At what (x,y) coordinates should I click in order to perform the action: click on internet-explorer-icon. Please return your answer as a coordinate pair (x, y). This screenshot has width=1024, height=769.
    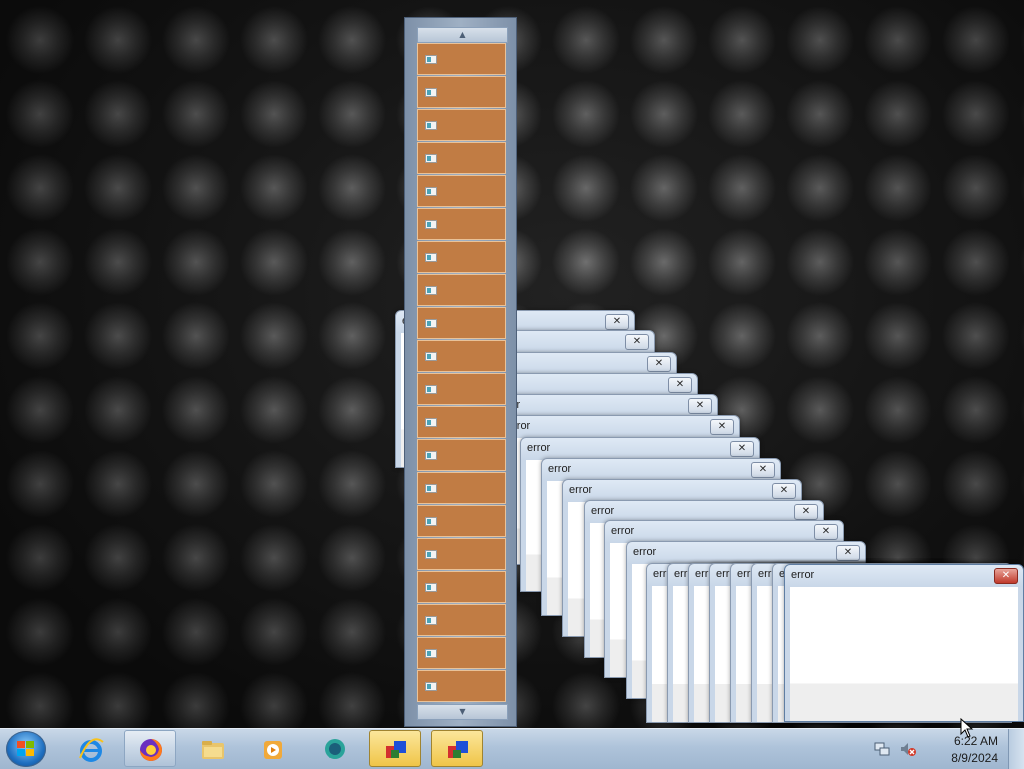
    Looking at the image, I should click on (91, 750).